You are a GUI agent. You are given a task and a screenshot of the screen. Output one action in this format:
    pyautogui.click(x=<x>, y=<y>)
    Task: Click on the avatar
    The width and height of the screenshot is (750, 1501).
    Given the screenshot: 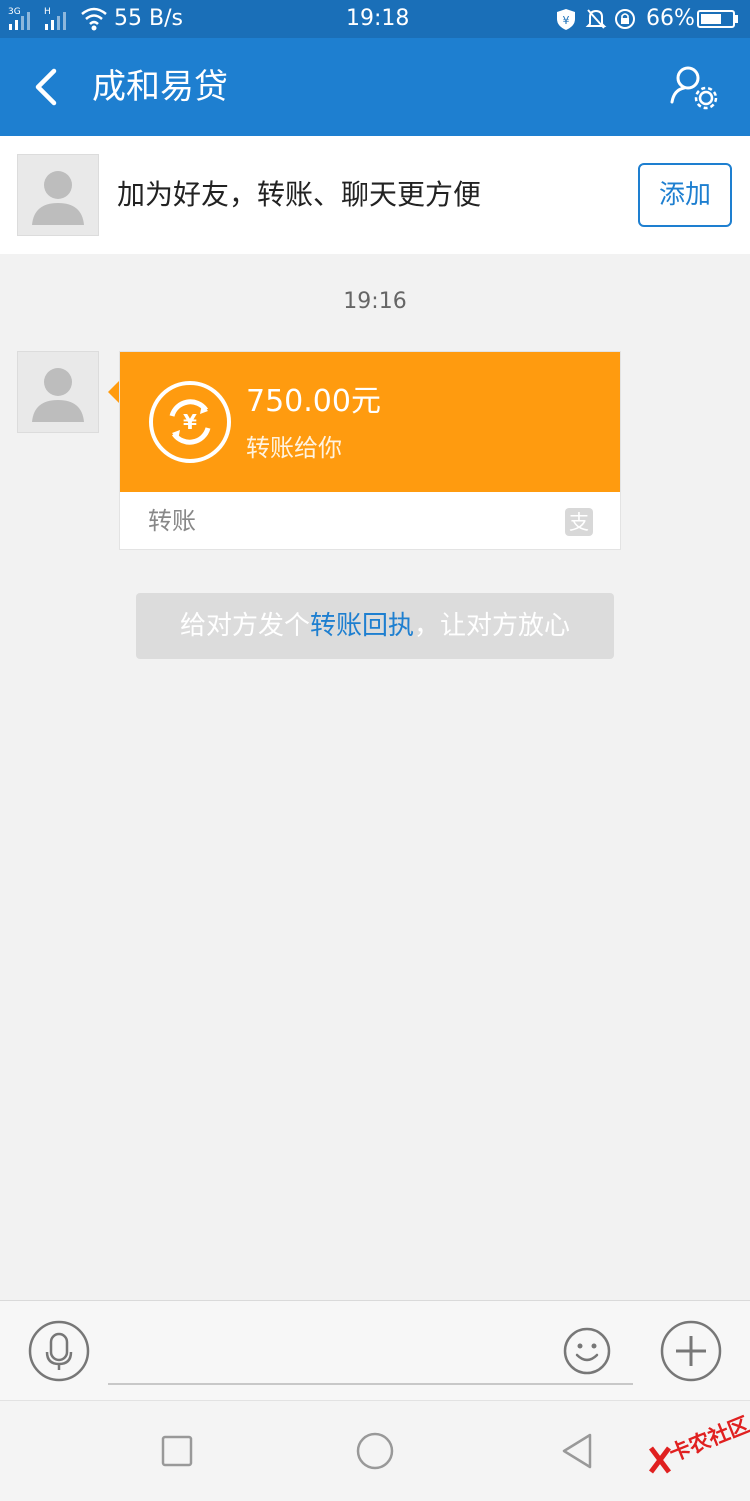 What is the action you would take?
    pyautogui.click(x=58, y=195)
    